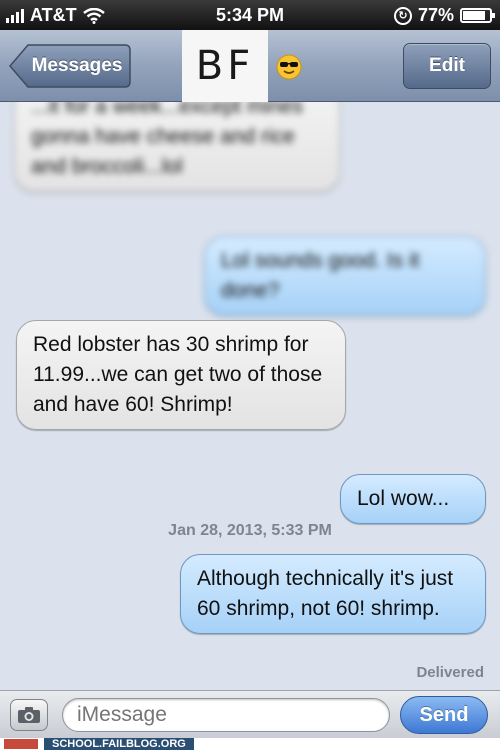 Image resolution: width=500 pixels, height=750 pixels. What do you see at coordinates (320, 275) in the screenshot?
I see `message-text: Lol sounds good. Is it done?` at bounding box center [320, 275].